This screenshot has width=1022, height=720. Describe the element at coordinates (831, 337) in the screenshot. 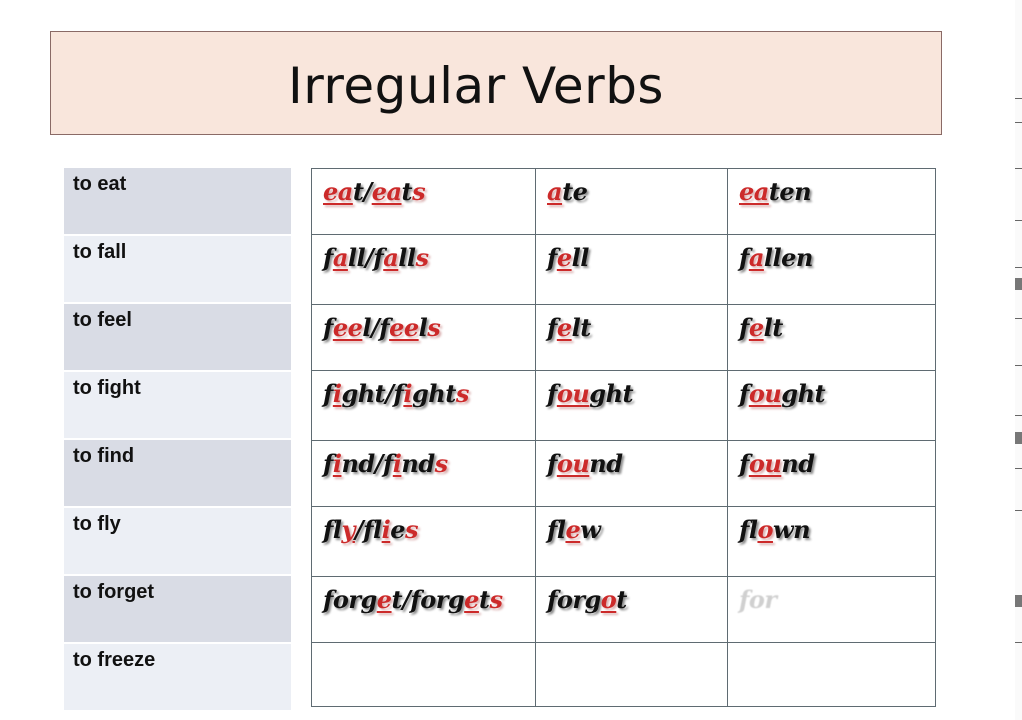

I see `participle-form-cell: felt` at that location.